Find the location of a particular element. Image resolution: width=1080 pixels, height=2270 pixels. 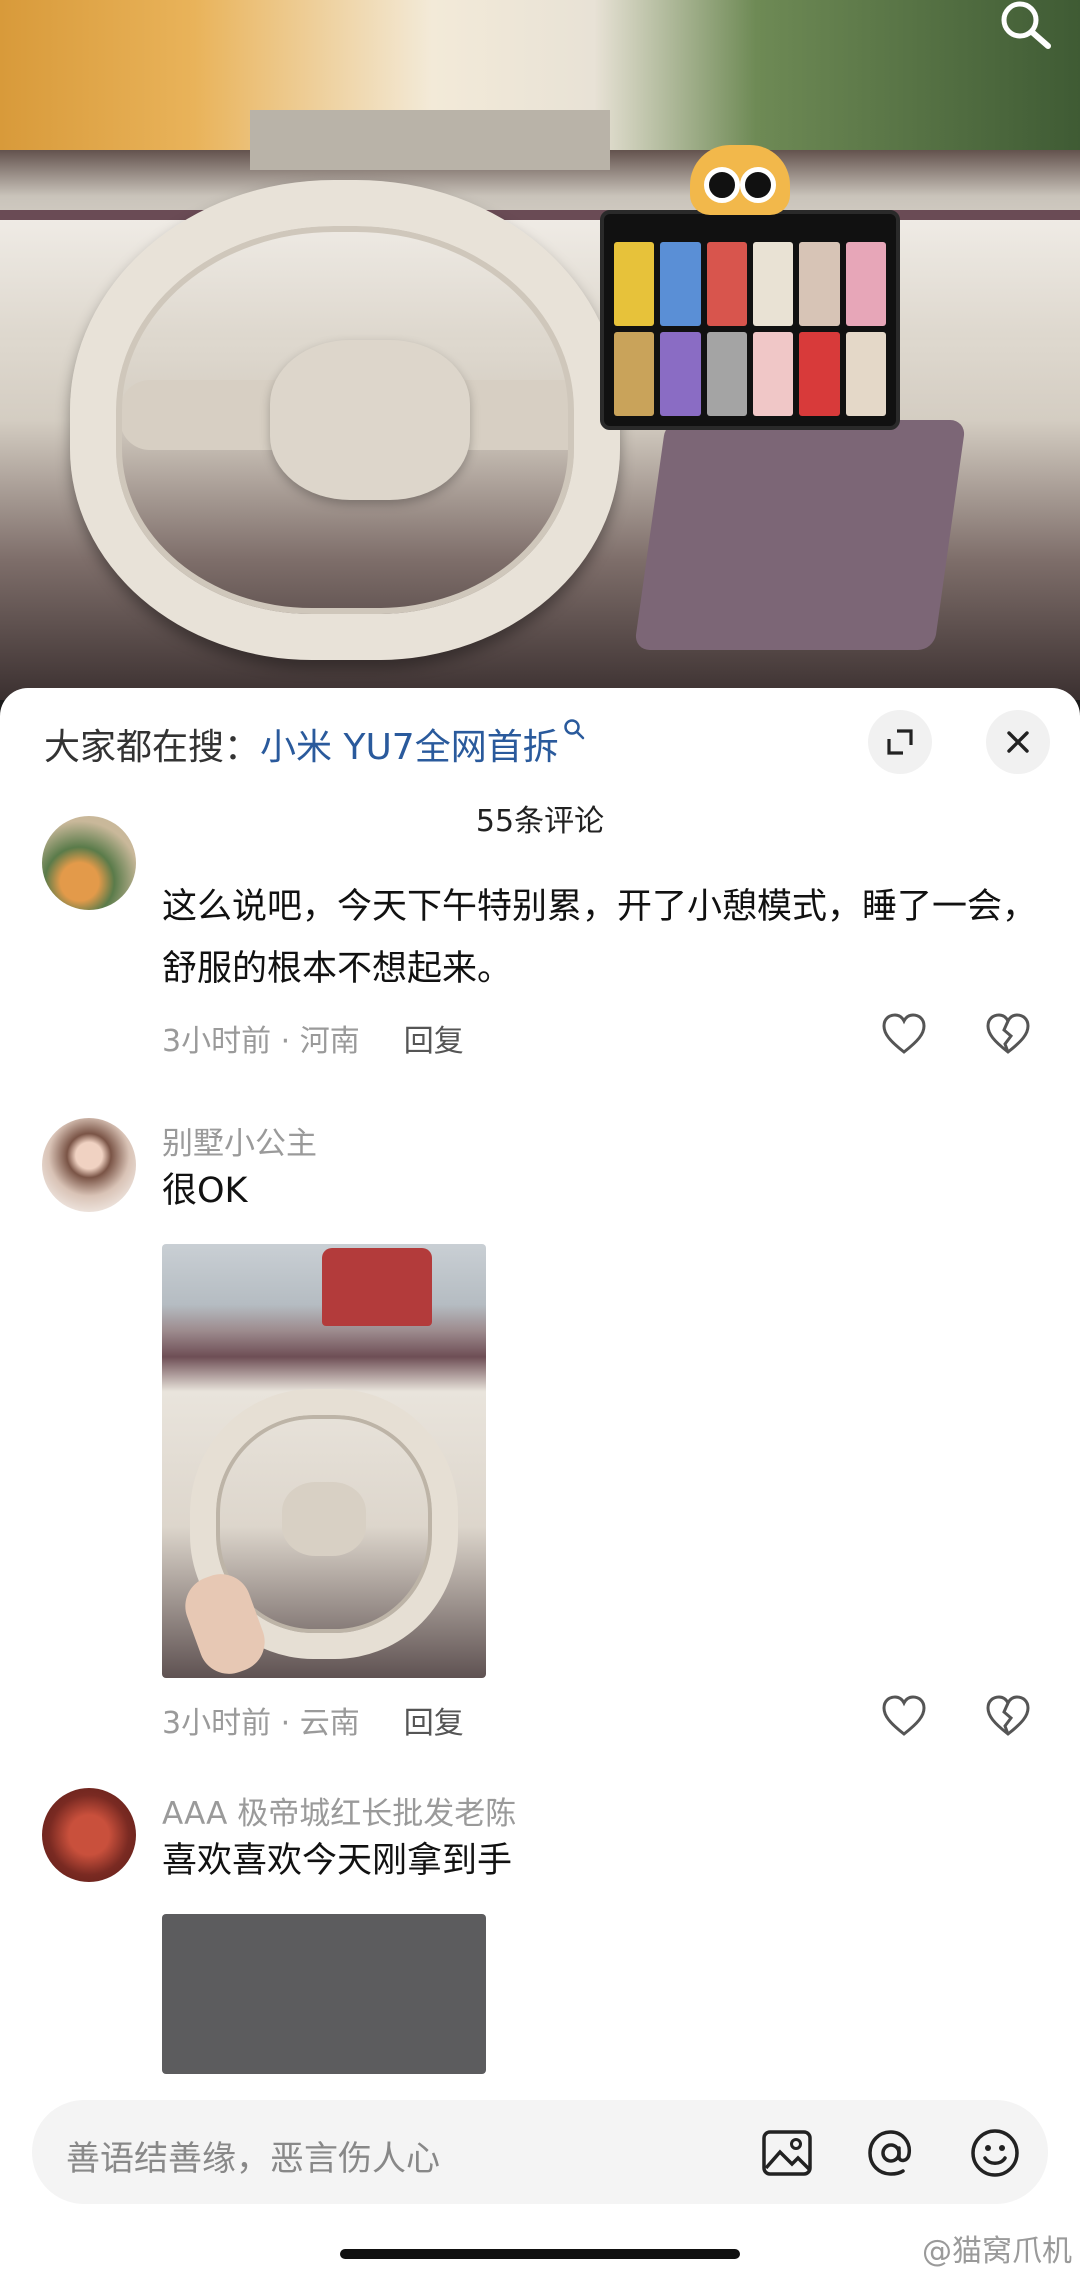

watermark: @猫窝爪机 is located at coordinates (997, 2251).